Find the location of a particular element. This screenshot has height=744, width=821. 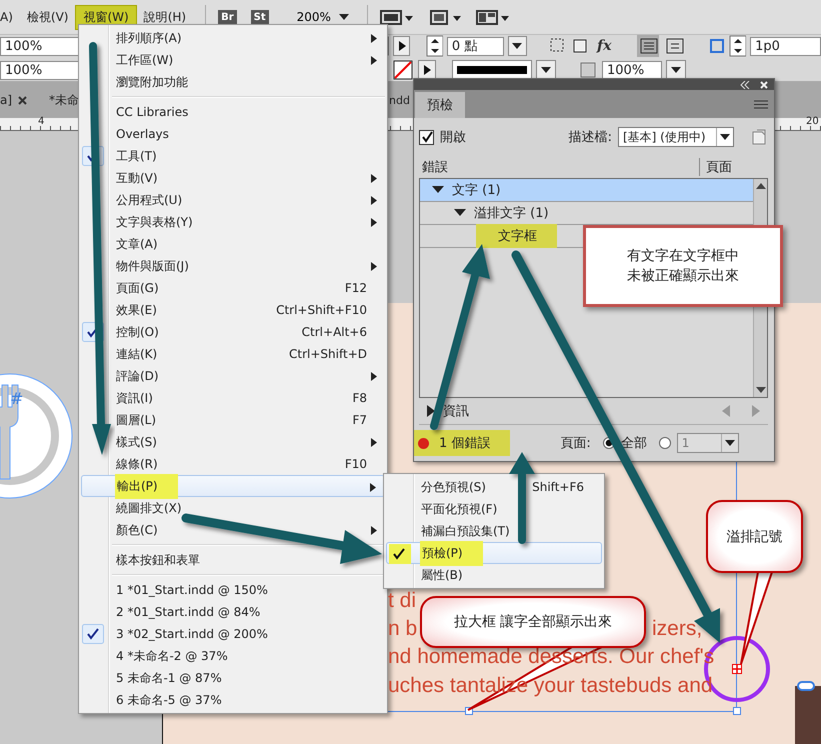

checkmark-icon is located at coordinates (400, 554).